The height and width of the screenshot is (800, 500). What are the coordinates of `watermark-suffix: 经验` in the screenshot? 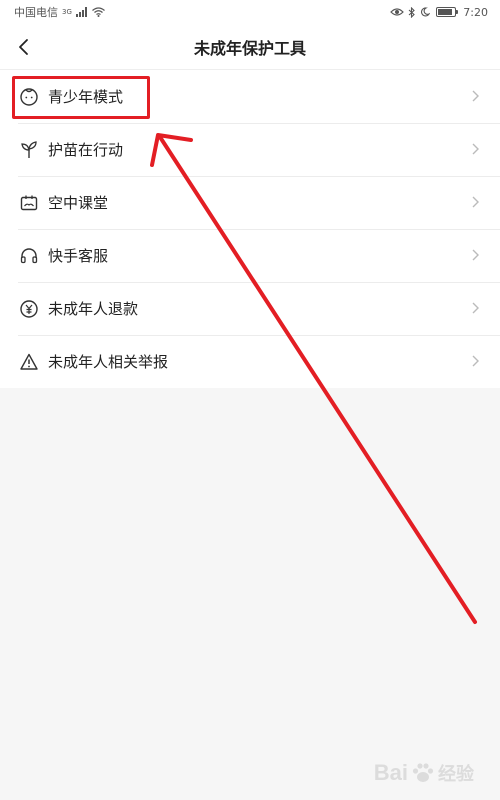 It's located at (456, 774).